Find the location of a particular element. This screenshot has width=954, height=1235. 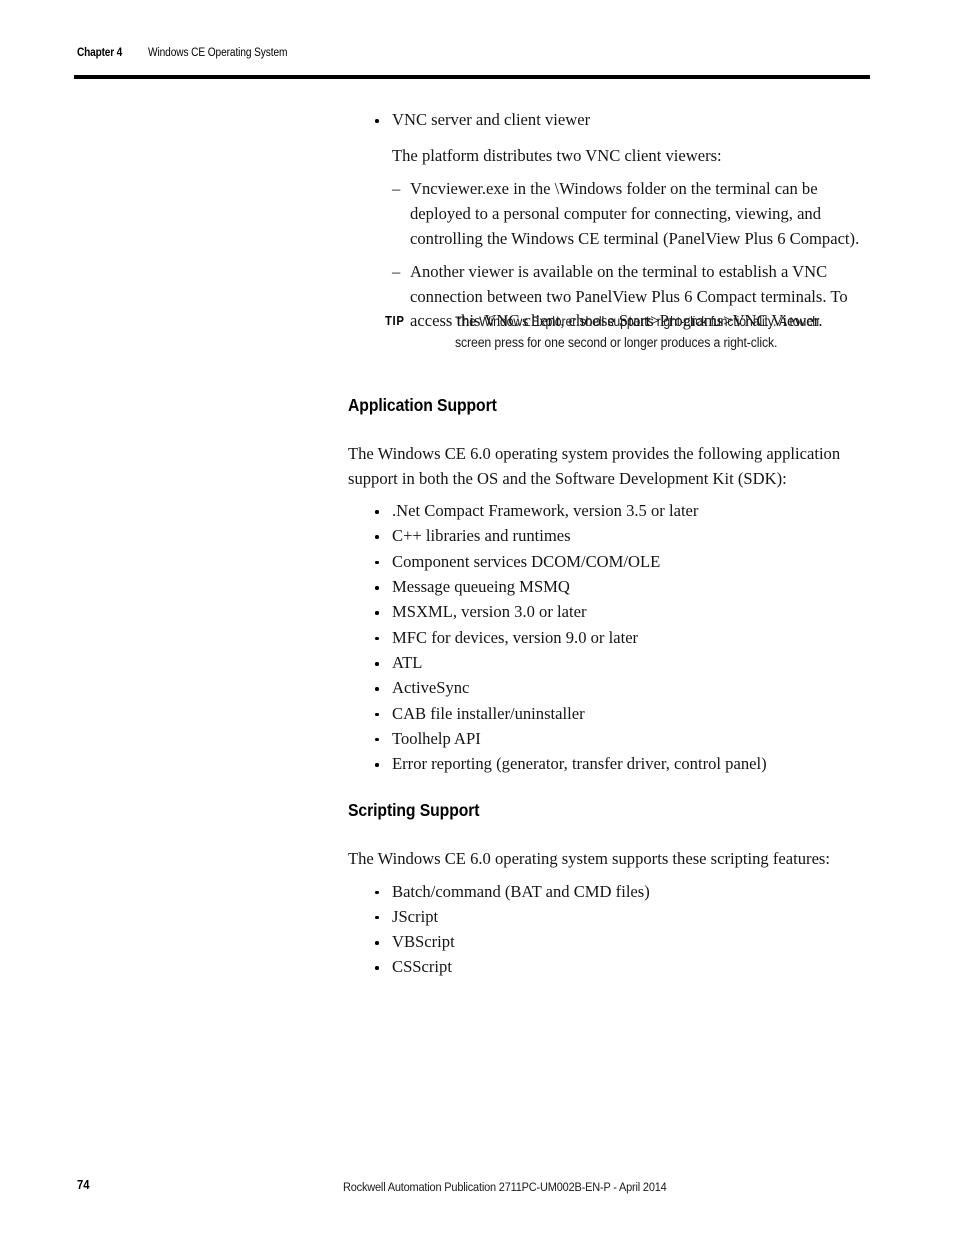

list-item: MFC for devices, version 9.0 or later is located at coordinates (608, 638).